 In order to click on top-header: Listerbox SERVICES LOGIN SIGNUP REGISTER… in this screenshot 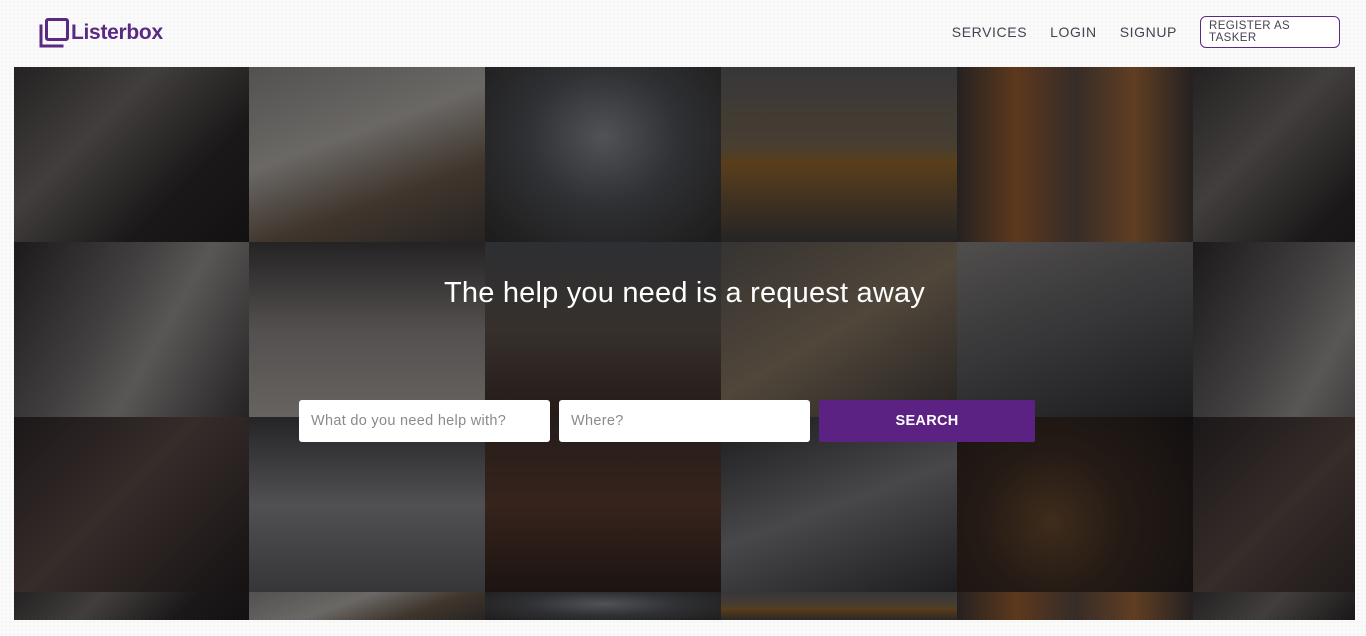, I will do `click(683, 33)`.